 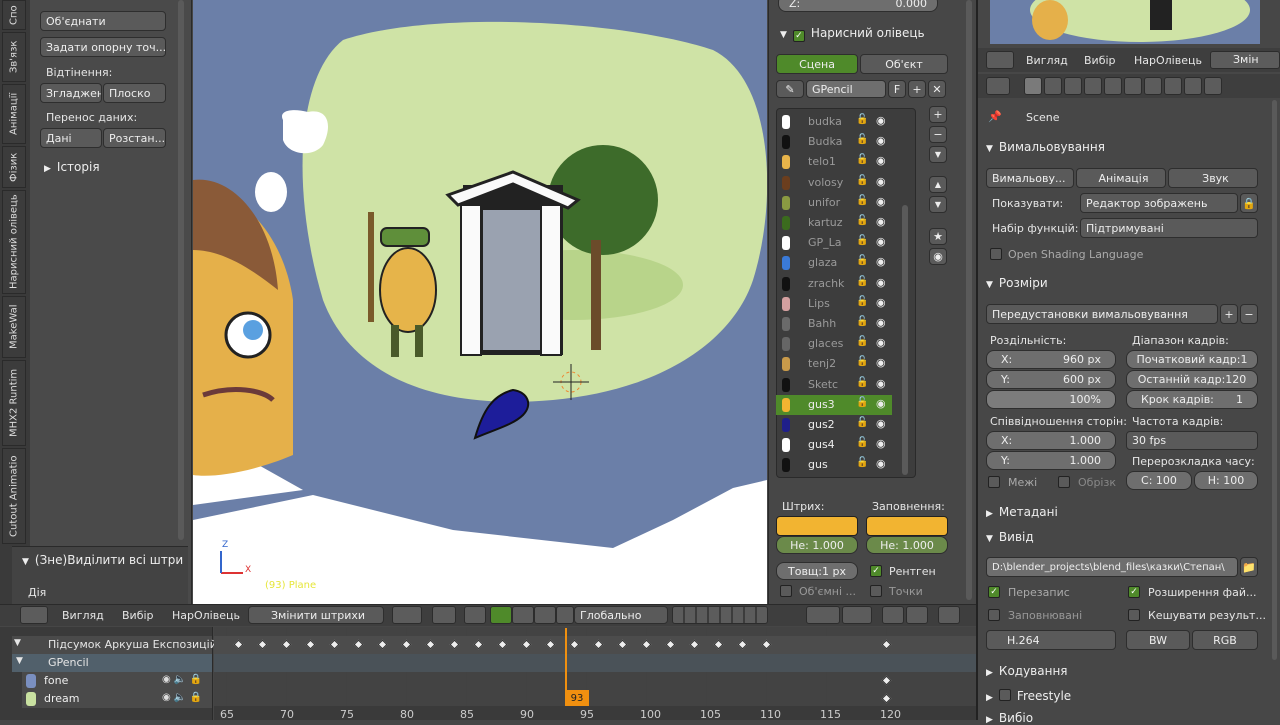 What do you see at coordinates (17, 643) in the screenshot?
I see `summary-expand-arrow: ▼` at bounding box center [17, 643].